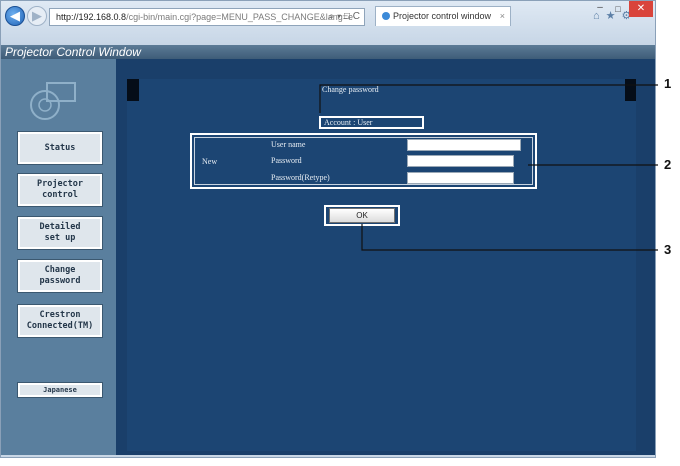 This screenshot has width=680, height=466. I want to click on callout-number-3: 3, so click(668, 249).